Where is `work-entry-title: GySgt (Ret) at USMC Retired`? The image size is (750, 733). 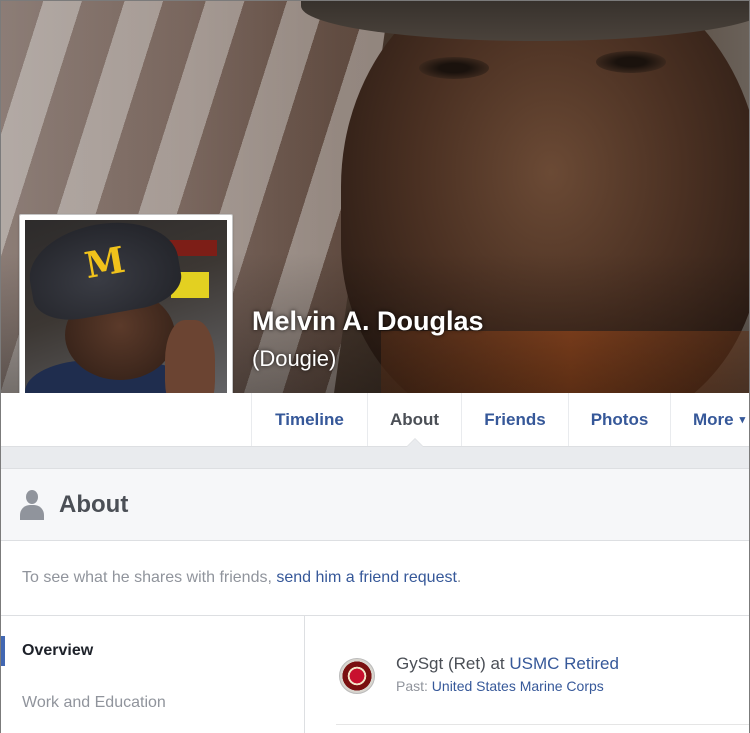 work-entry-title: GySgt (Ret) at USMC Retired is located at coordinates (507, 664).